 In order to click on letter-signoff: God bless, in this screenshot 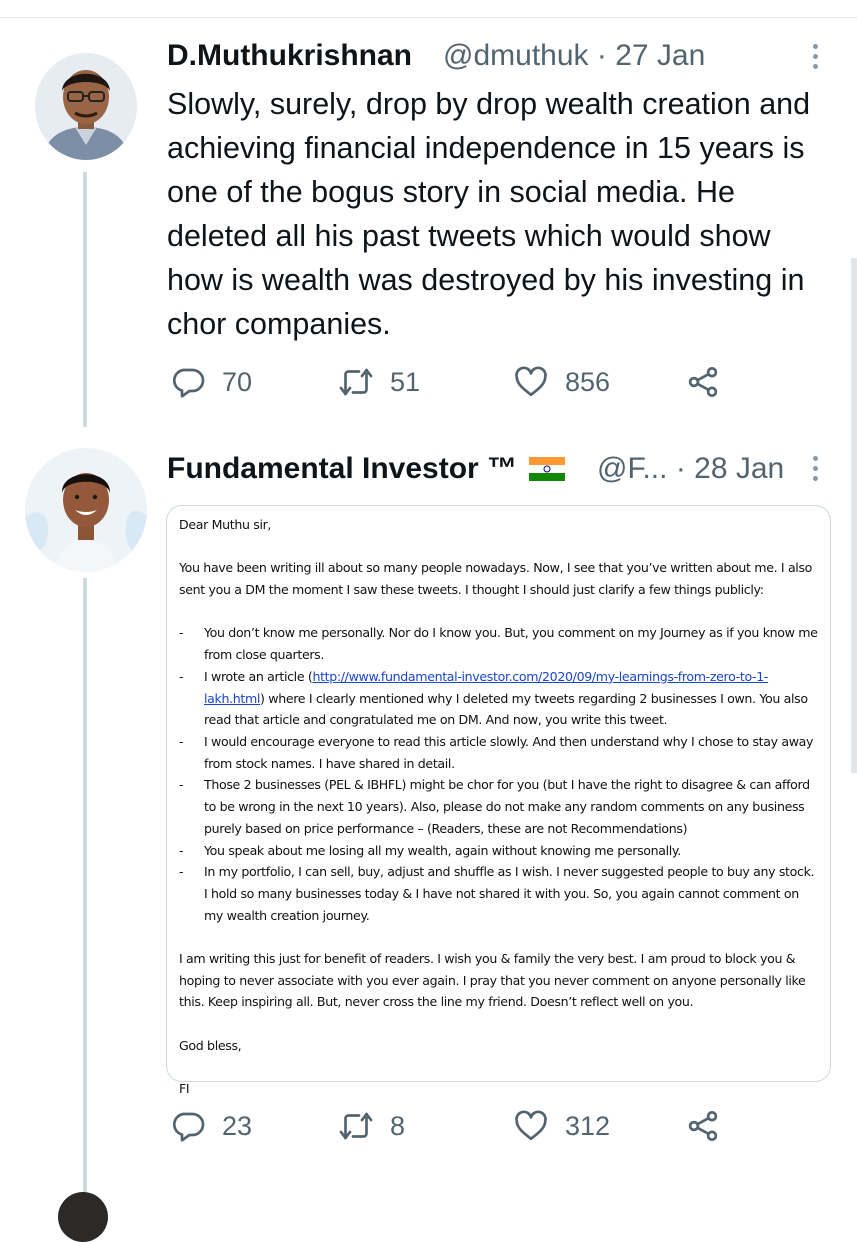, I will do `click(210, 1045)`.